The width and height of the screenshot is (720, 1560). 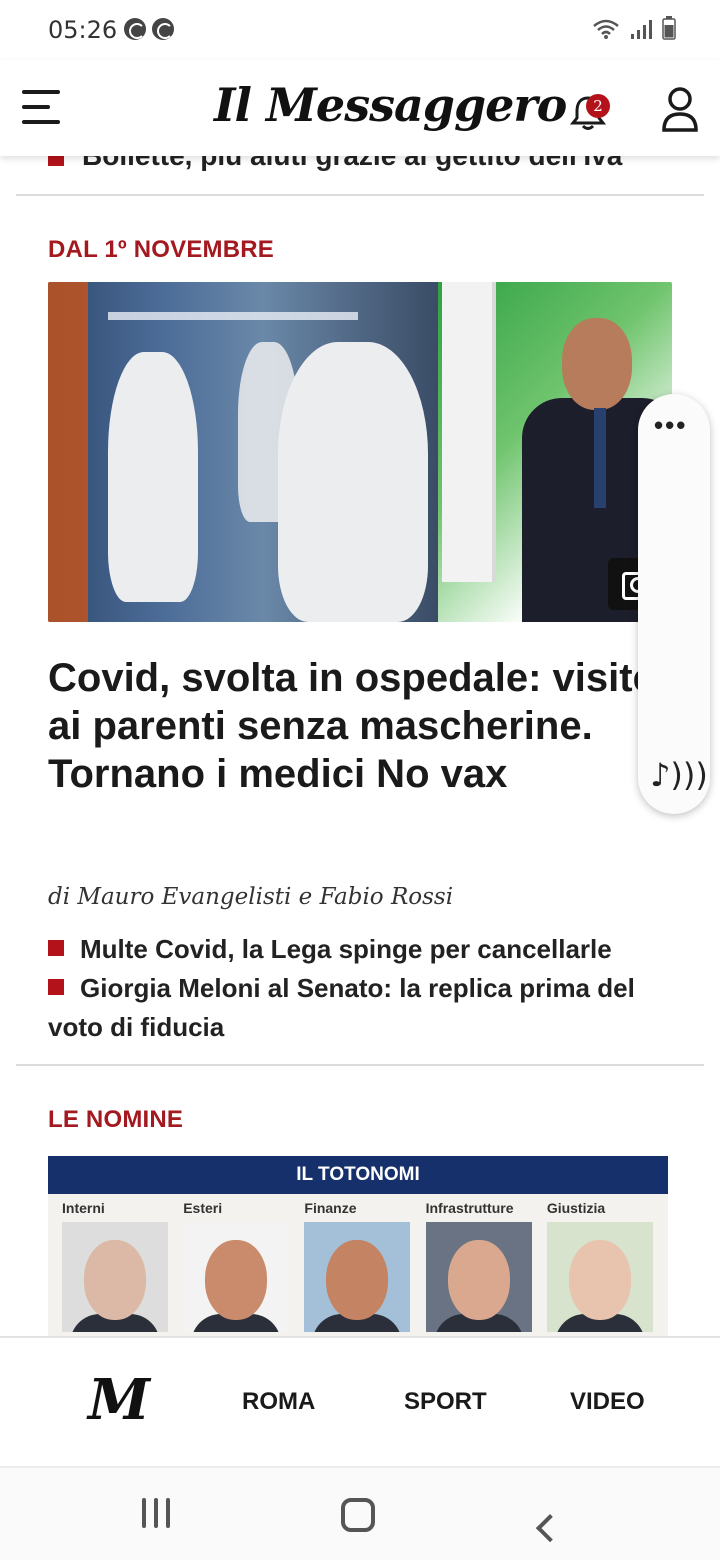 What do you see at coordinates (149, 29) in the screenshot?
I see `status-notification-icons` at bounding box center [149, 29].